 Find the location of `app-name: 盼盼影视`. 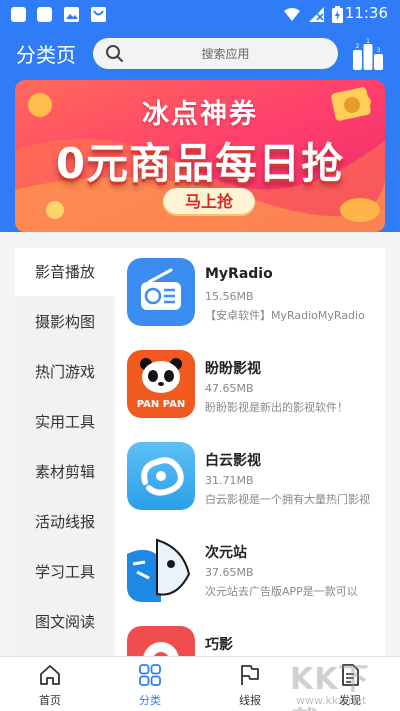

app-name: 盼盼影视 is located at coordinates (233, 369).